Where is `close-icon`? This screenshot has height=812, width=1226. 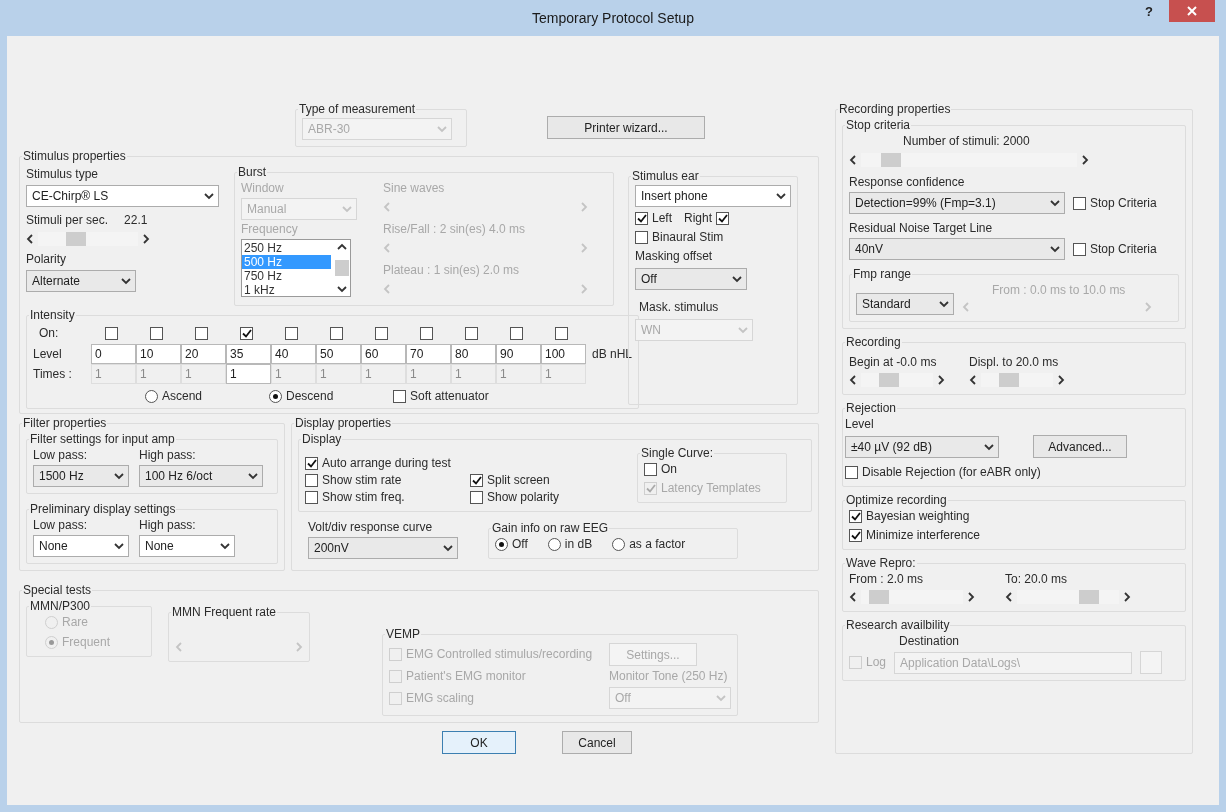 close-icon is located at coordinates (1192, 11).